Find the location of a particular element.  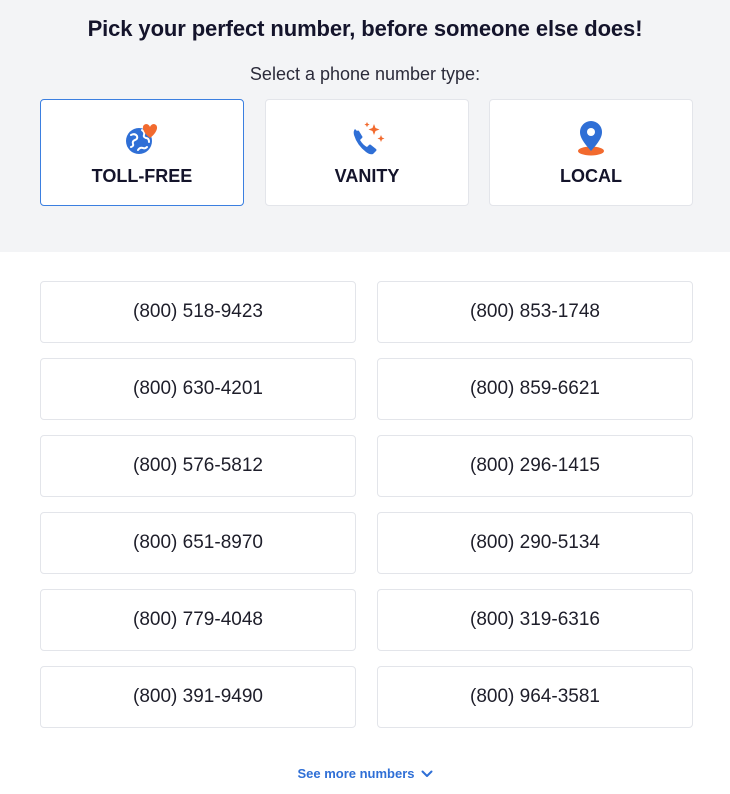

number-option: (800) 651-8970 is located at coordinates (198, 543).